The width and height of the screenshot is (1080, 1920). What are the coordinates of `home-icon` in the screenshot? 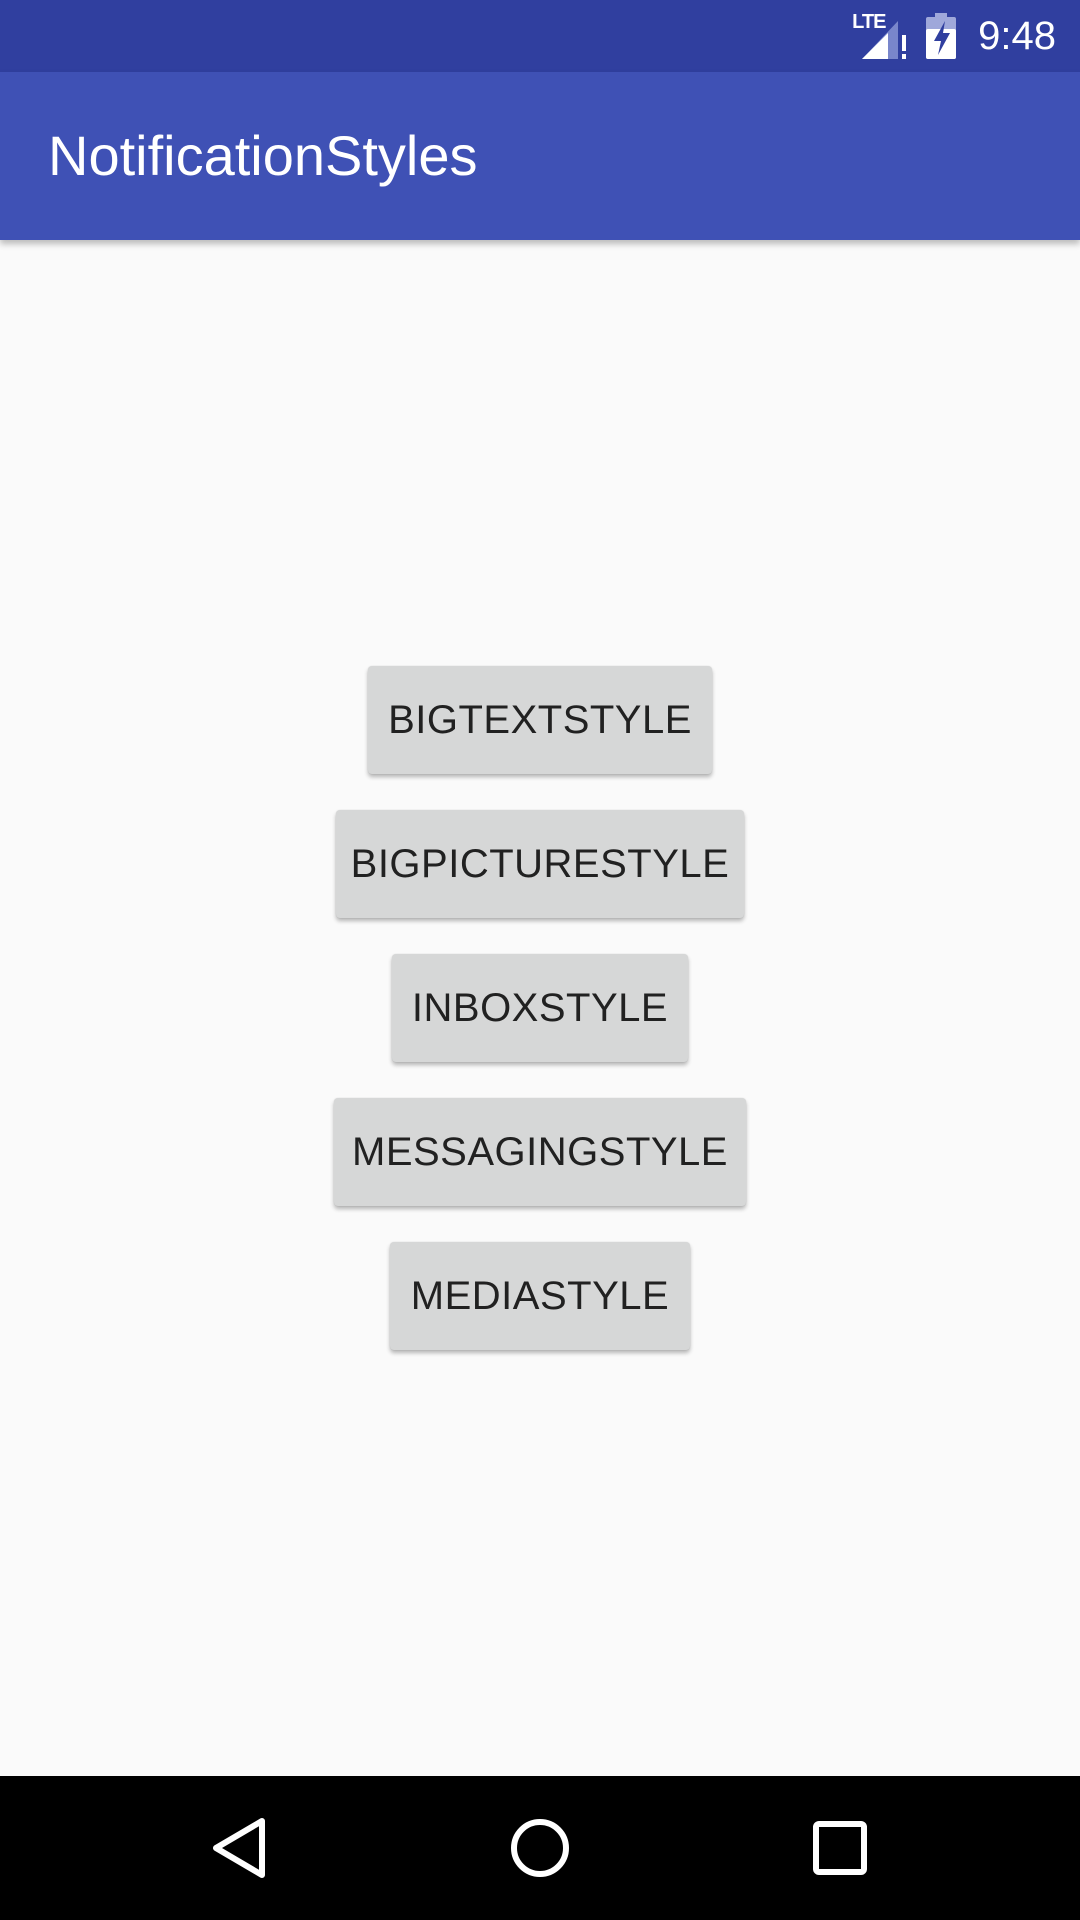 It's located at (540, 1848).